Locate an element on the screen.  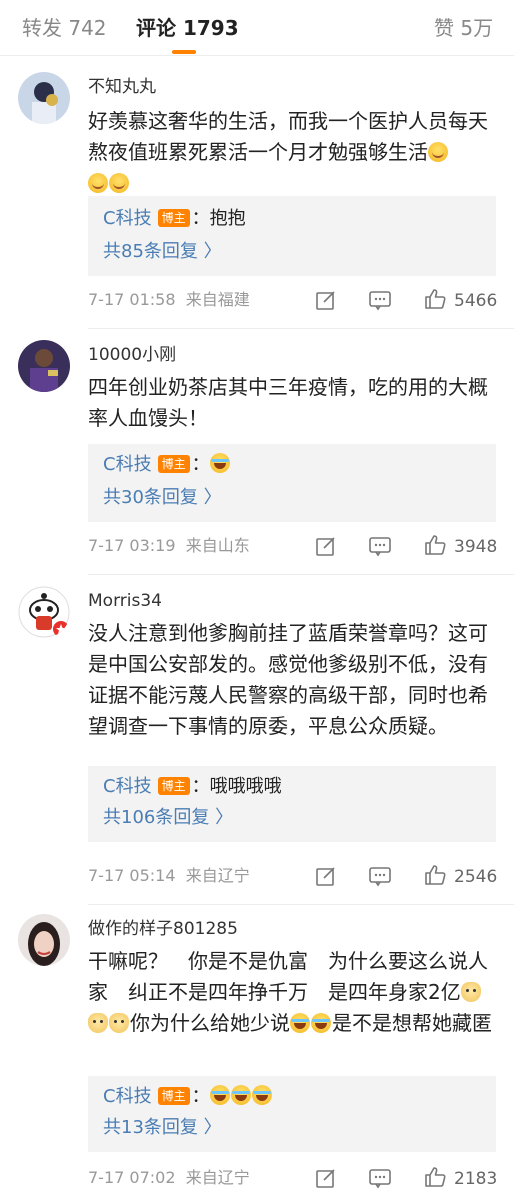
reply-text: ：抱抱 is located at coordinates (218, 218).